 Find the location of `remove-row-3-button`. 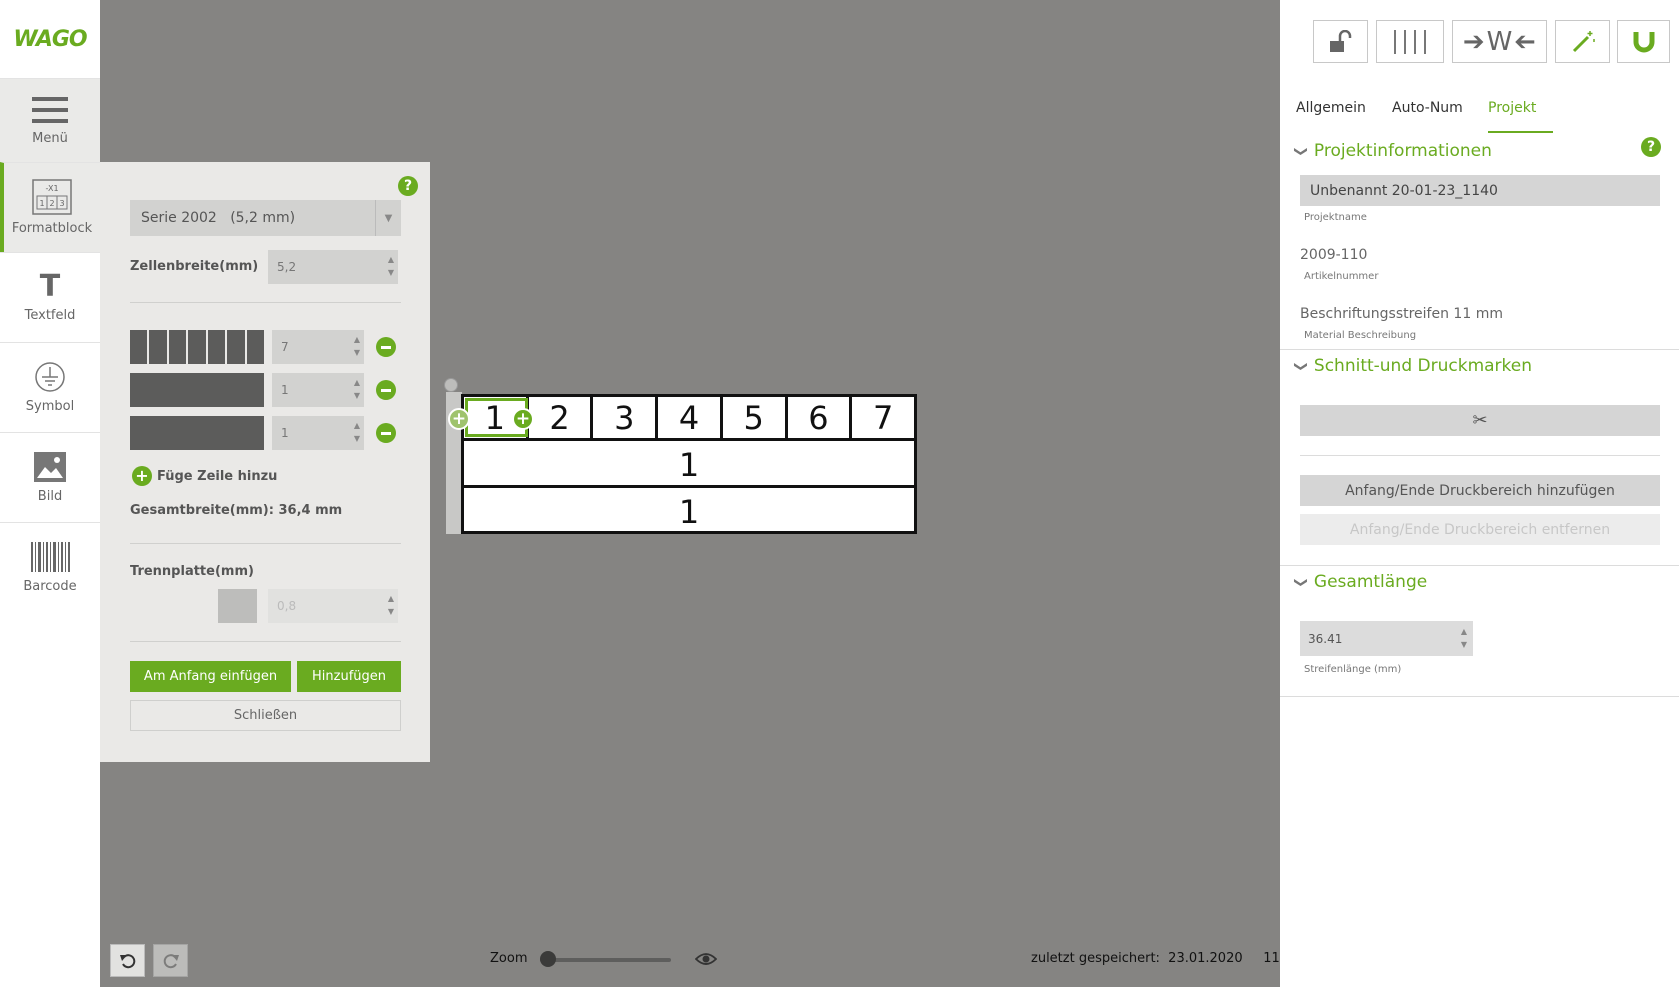

remove-row-3-button is located at coordinates (386, 433).